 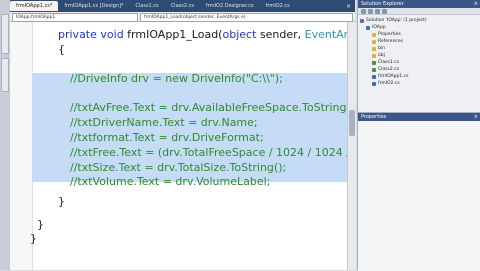 I want to click on refresh-icon, so click(x=377, y=11).